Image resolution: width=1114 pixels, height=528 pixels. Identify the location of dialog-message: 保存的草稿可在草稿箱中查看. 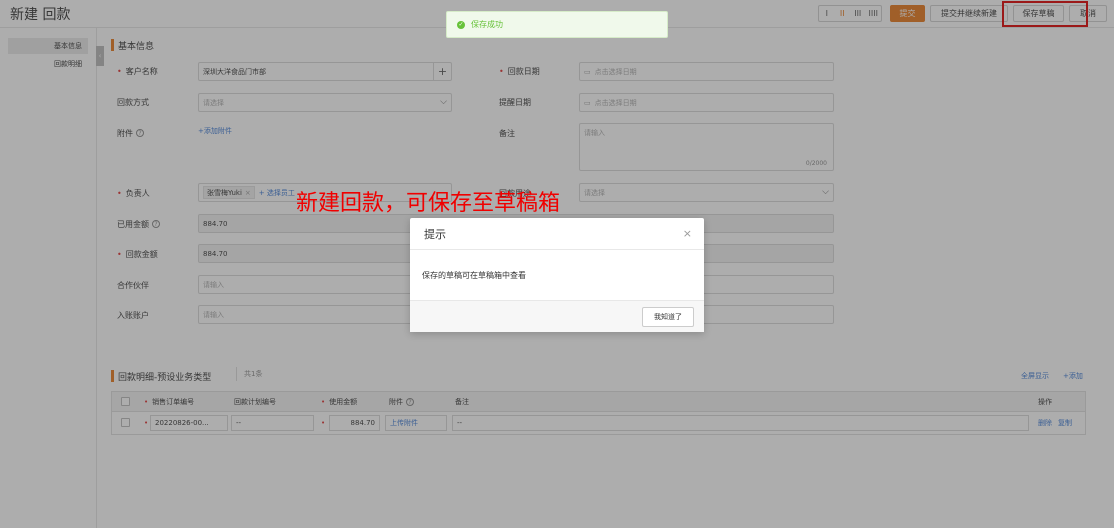
(474, 275).